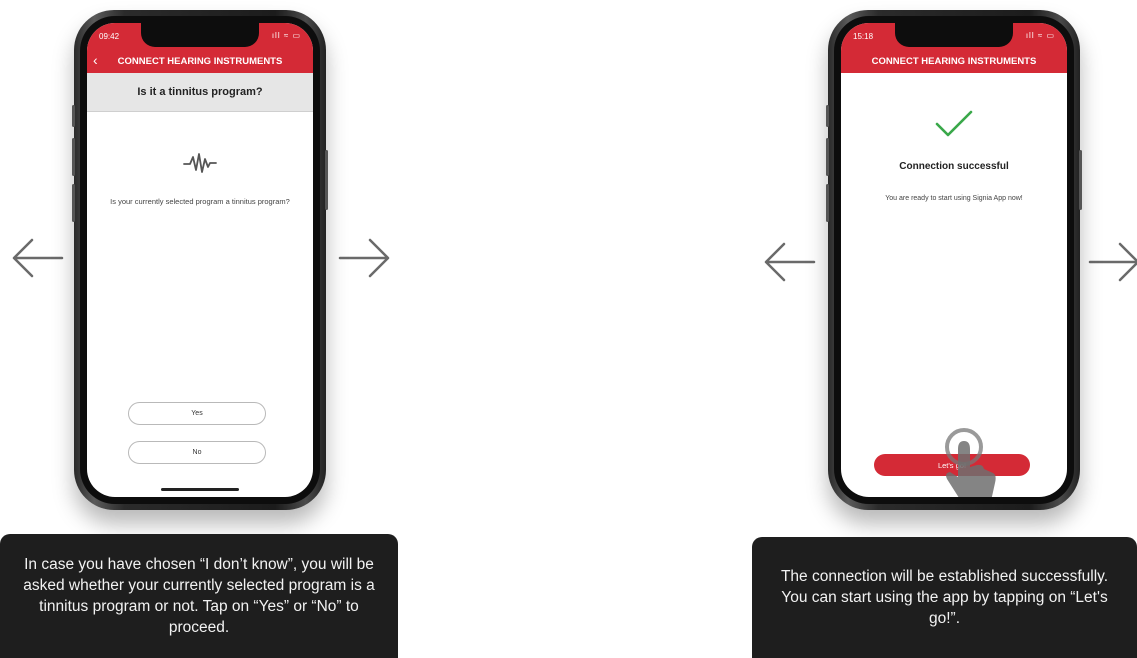 Image resolution: width=1137 pixels, height=658 pixels. I want to click on success-heading: Connection successful, so click(954, 166).